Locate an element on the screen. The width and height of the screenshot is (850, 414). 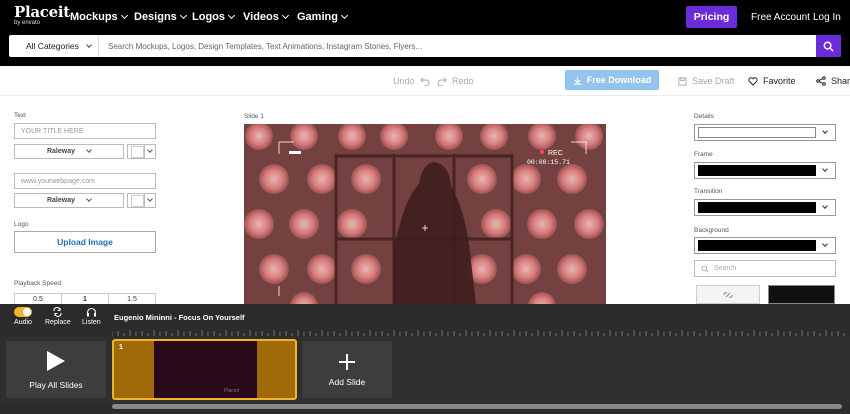
track-title: Eugenio Mininni - Focus On Yourself is located at coordinates (179, 317).